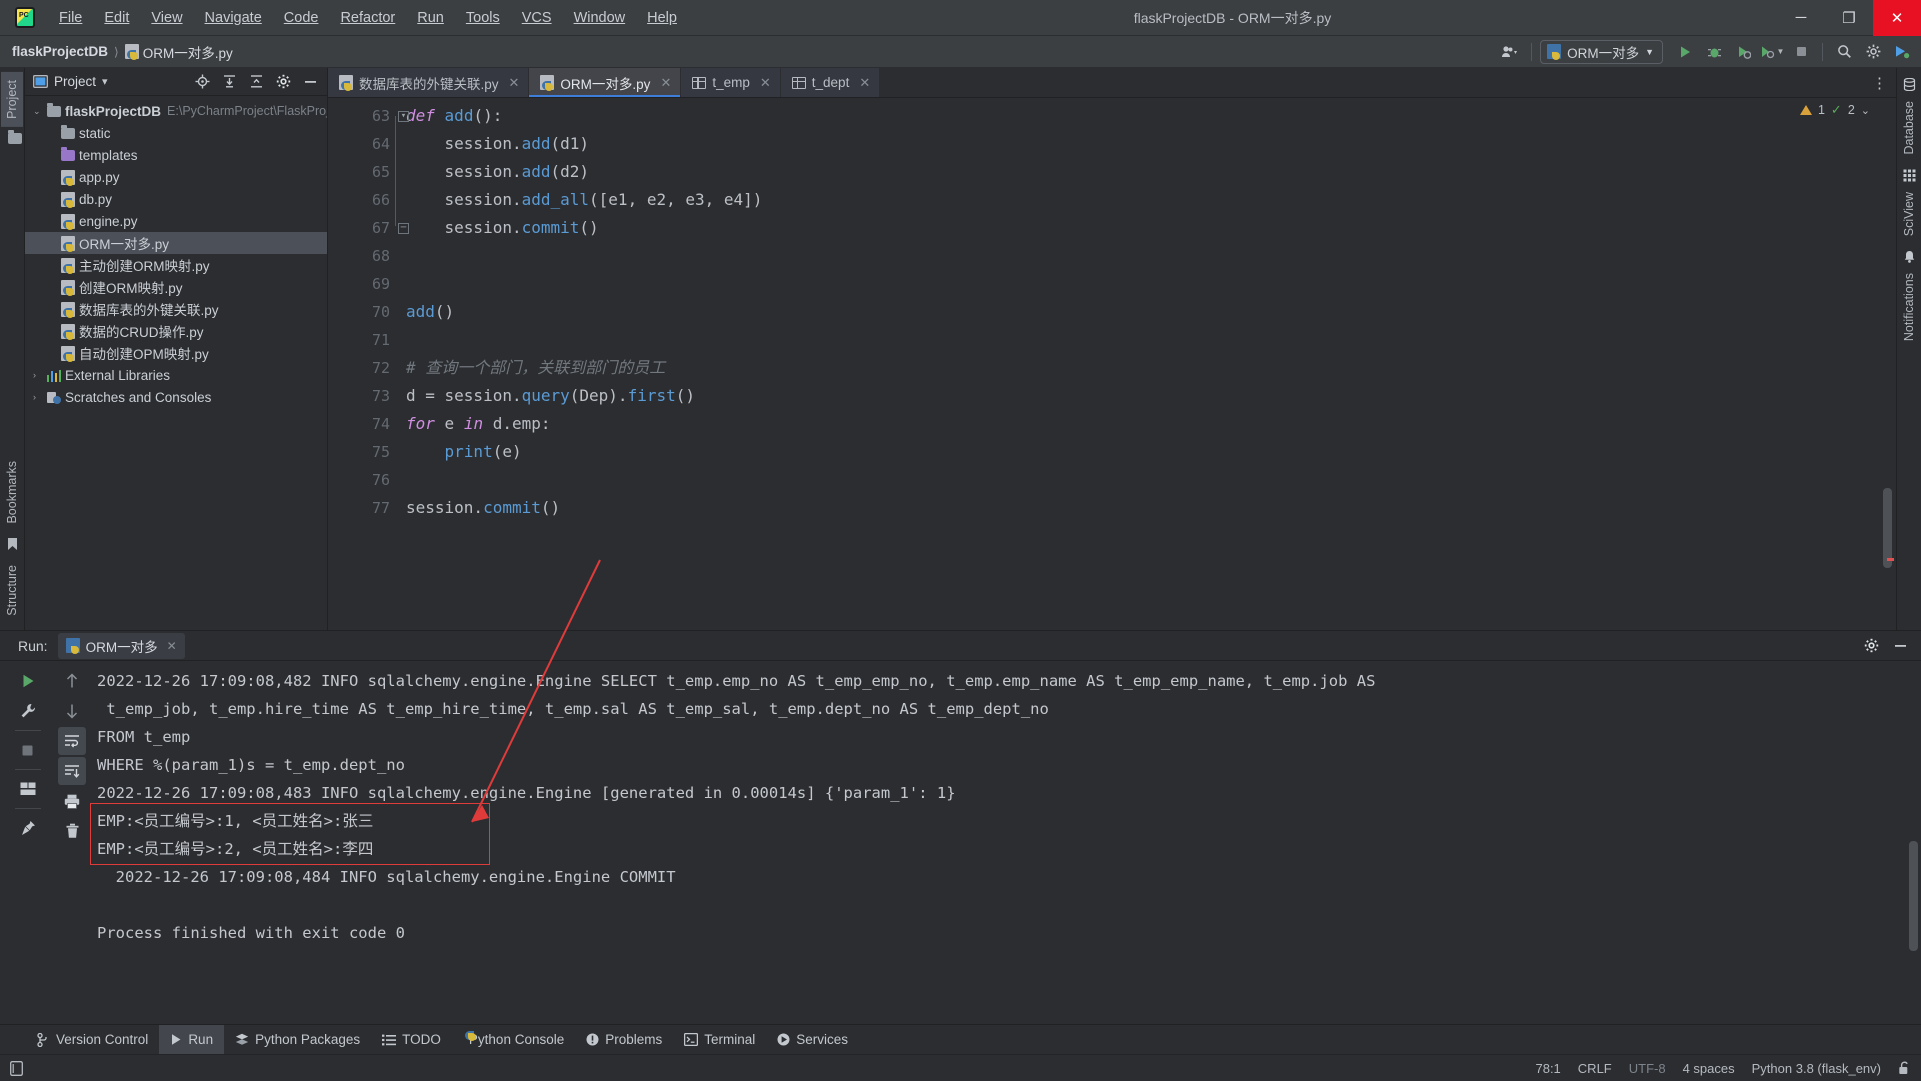  What do you see at coordinates (429, 82) in the screenshot?
I see `editor-tab: 数据库表的外键关联.py ✕` at bounding box center [429, 82].